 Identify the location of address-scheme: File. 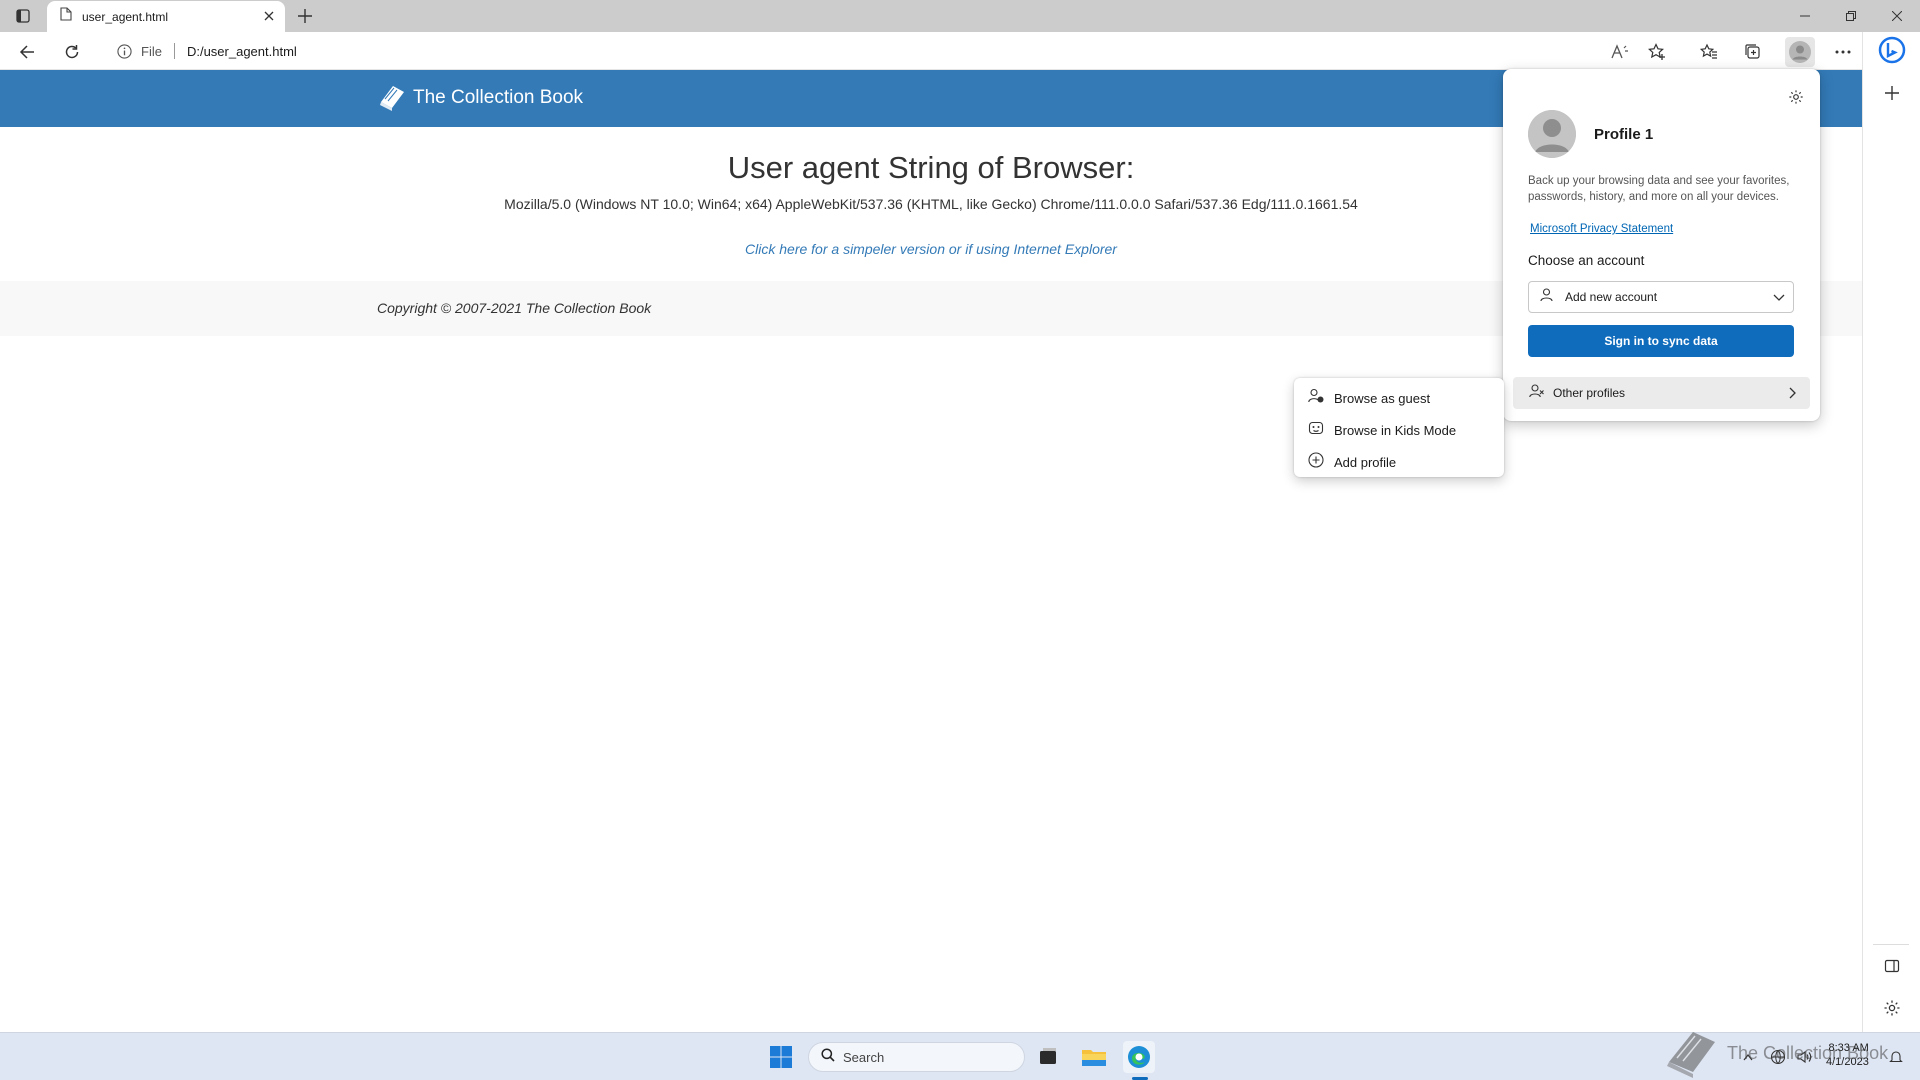
(151, 51).